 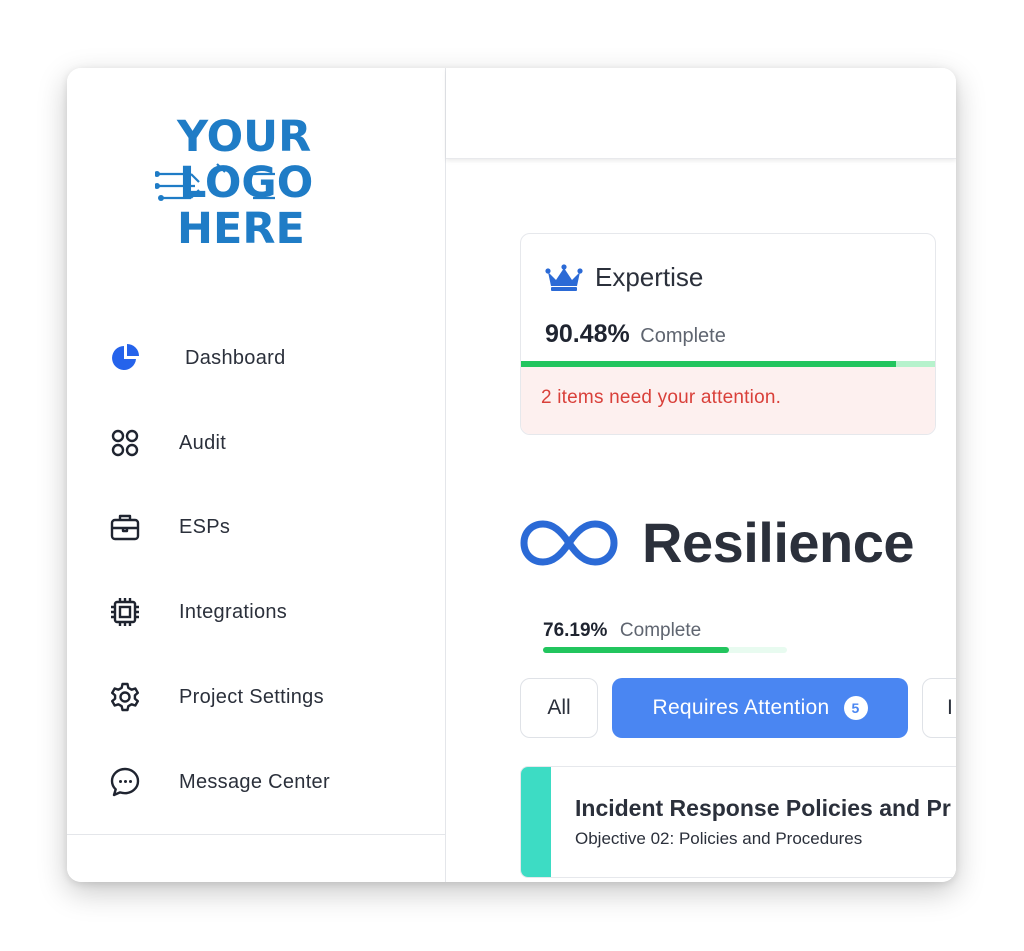 I want to click on logo: YOUR LOGO HERE, so click(x=245, y=185).